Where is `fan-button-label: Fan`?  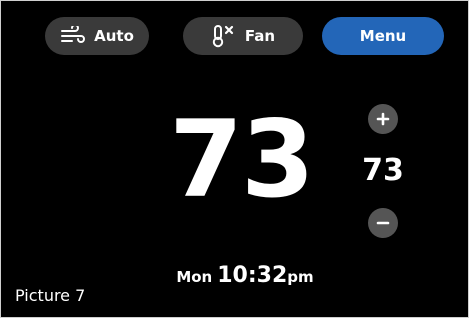 fan-button-label: Fan is located at coordinates (260, 36).